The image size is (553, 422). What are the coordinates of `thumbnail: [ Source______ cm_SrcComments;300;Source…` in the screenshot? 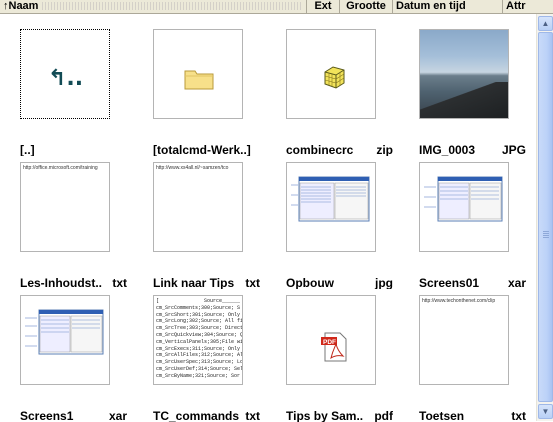 It's located at (198, 340).